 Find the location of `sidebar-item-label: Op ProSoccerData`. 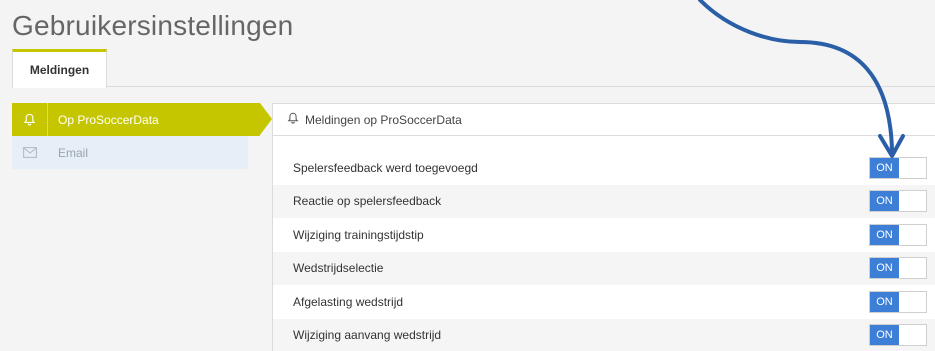

sidebar-item-label: Op ProSoccerData is located at coordinates (108, 119).